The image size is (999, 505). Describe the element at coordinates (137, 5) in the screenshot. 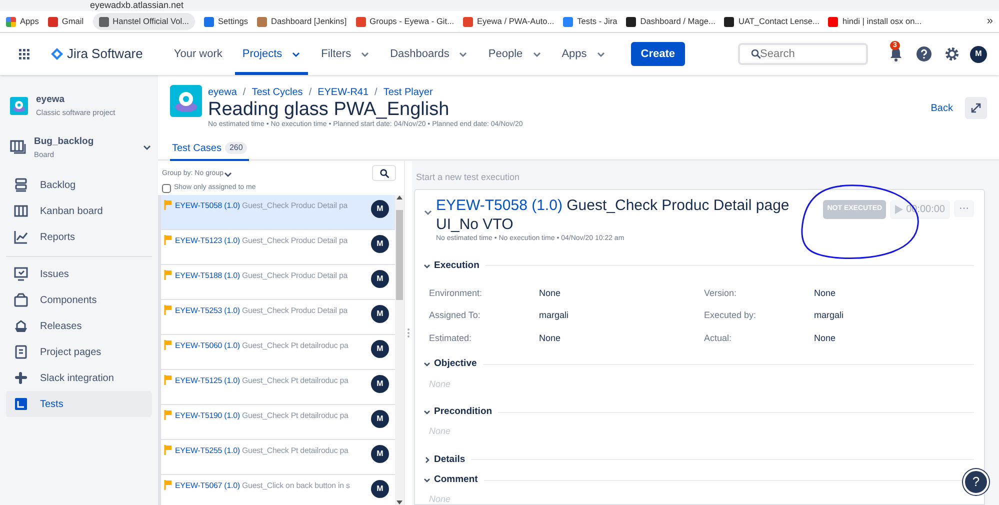

I see `url-text: eyewadxb.atlassian.net` at that location.